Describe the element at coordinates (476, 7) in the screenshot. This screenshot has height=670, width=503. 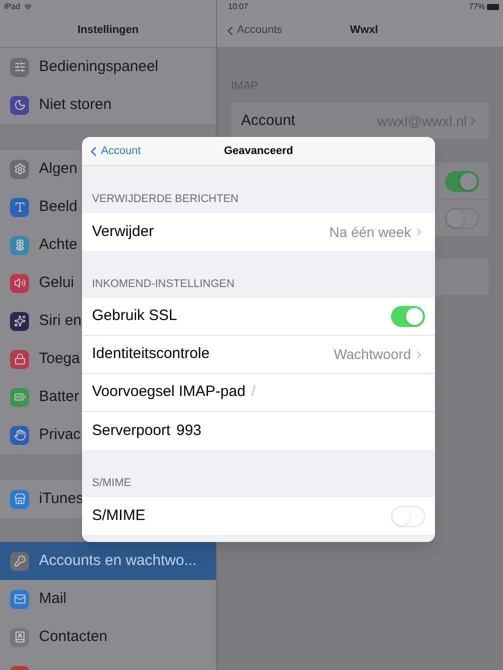
I see `battery-percent: 77%` at that location.